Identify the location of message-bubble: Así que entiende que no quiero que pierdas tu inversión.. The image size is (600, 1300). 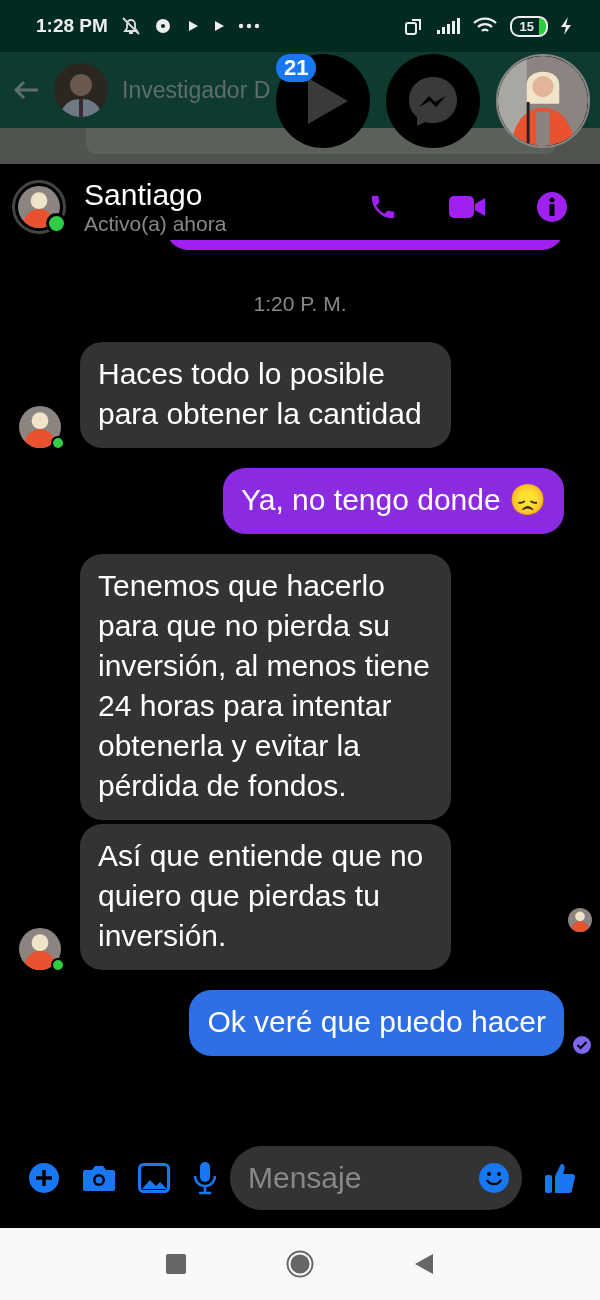
(265, 897).